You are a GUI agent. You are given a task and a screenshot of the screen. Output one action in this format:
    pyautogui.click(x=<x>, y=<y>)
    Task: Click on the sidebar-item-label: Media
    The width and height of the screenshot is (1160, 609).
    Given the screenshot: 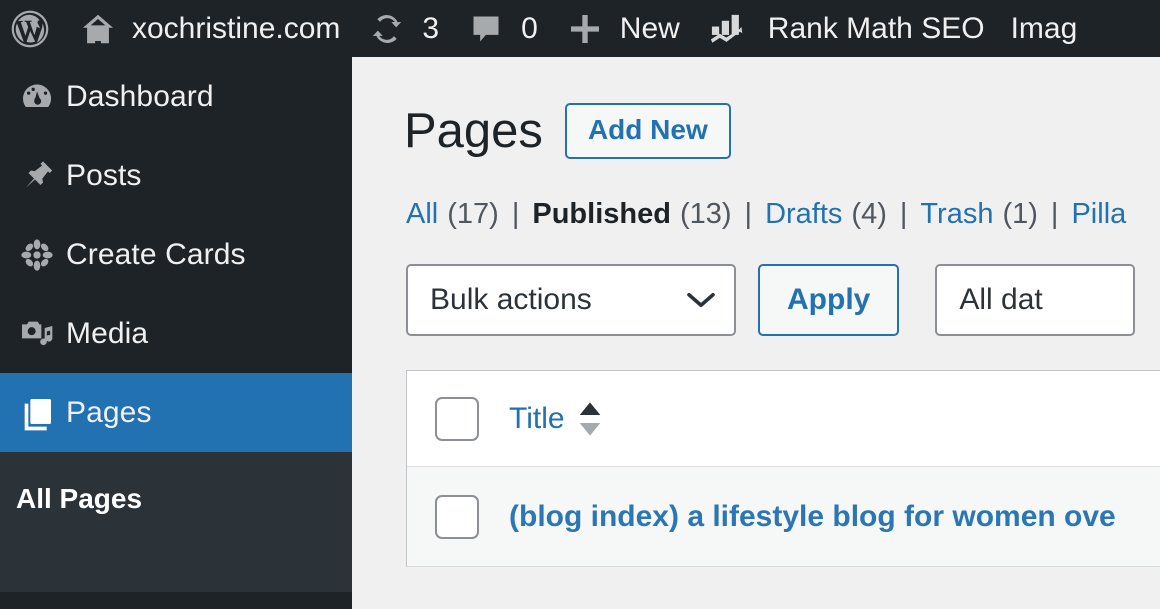 What is the action you would take?
    pyautogui.click(x=107, y=333)
    